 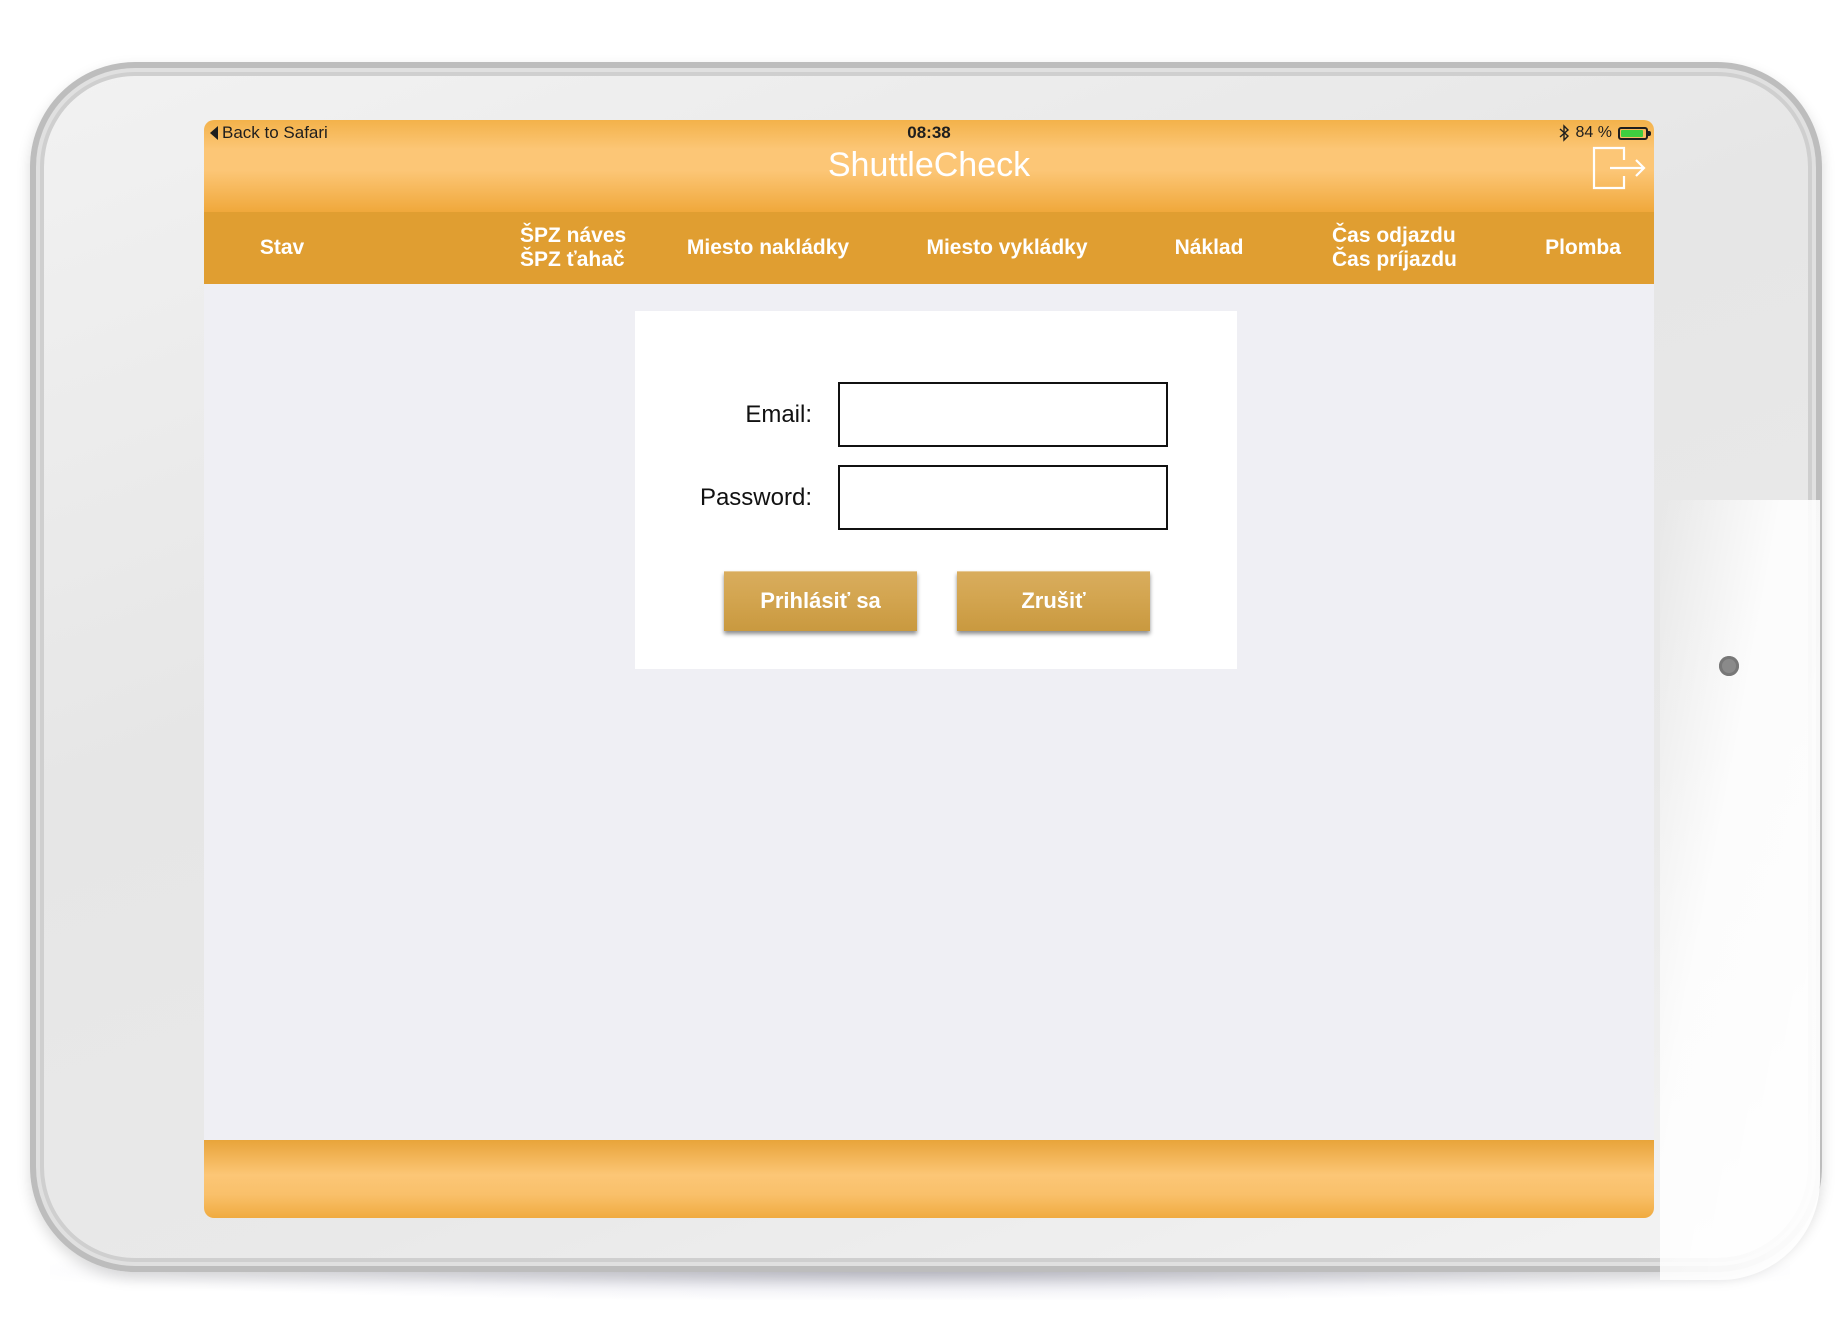 I want to click on app-title: ShuttleCheck, so click(x=929, y=165).